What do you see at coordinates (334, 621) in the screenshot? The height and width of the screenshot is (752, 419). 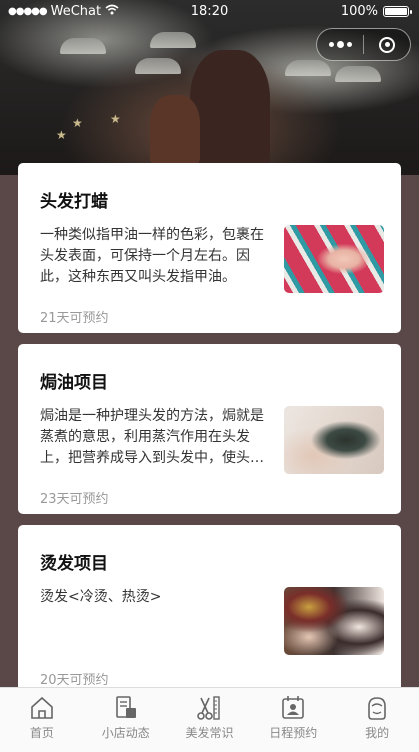 I see `perm-photo` at bounding box center [334, 621].